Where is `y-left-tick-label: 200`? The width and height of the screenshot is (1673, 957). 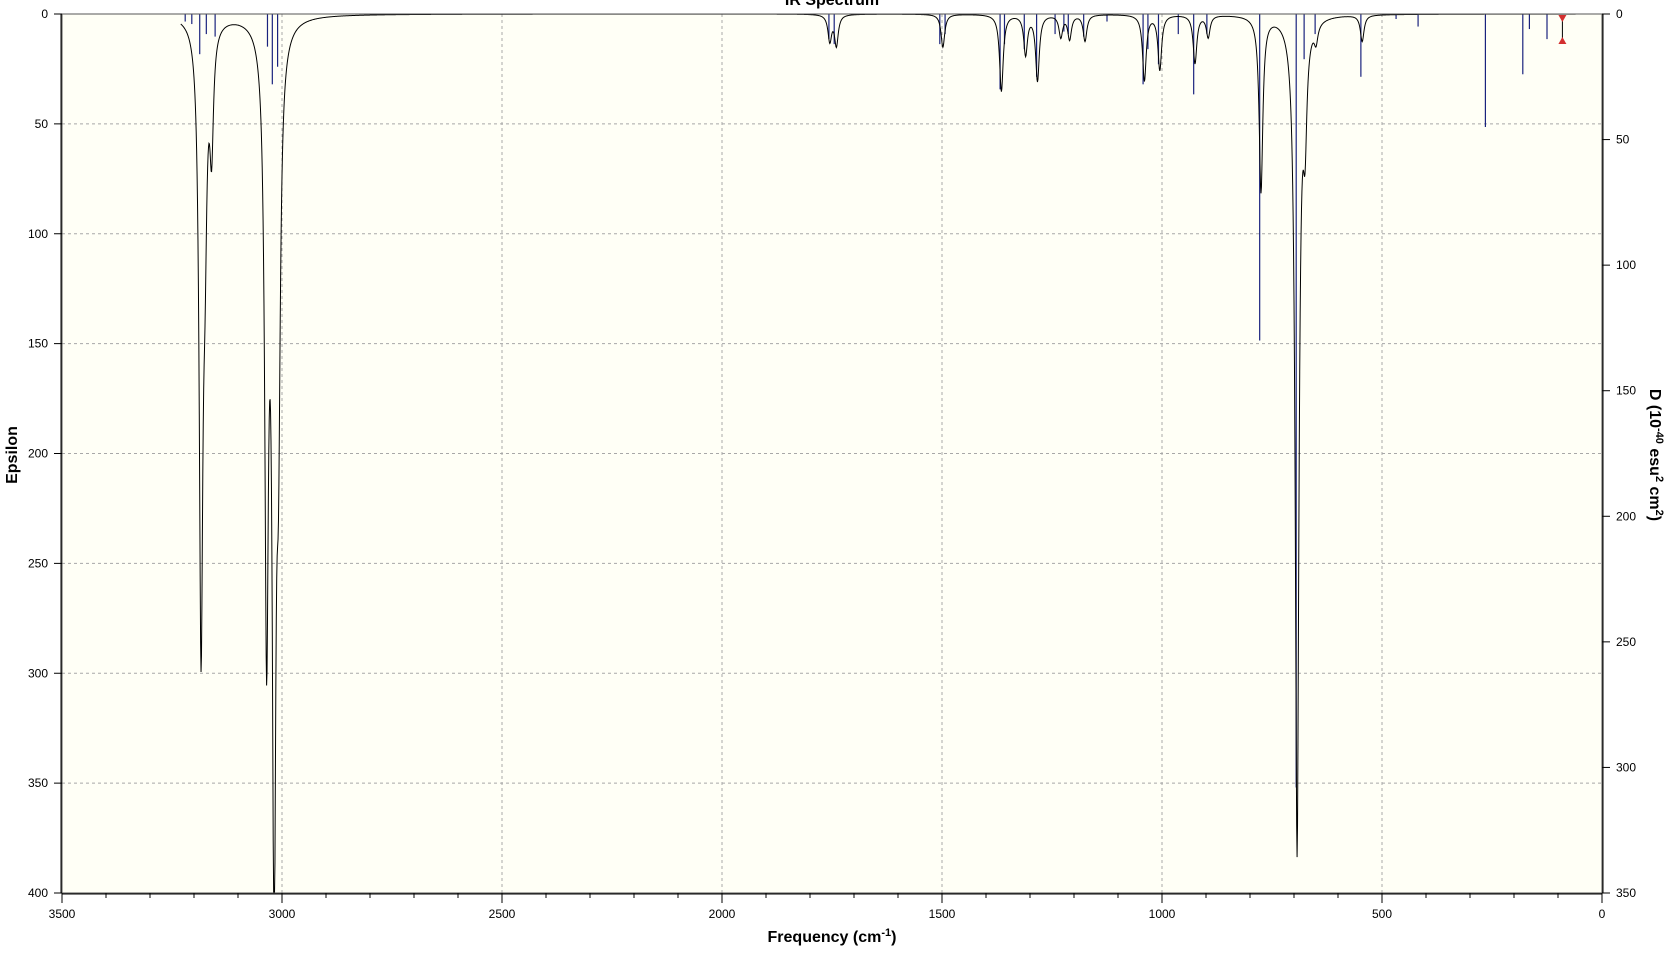
y-left-tick-label: 200 is located at coordinates (38, 454).